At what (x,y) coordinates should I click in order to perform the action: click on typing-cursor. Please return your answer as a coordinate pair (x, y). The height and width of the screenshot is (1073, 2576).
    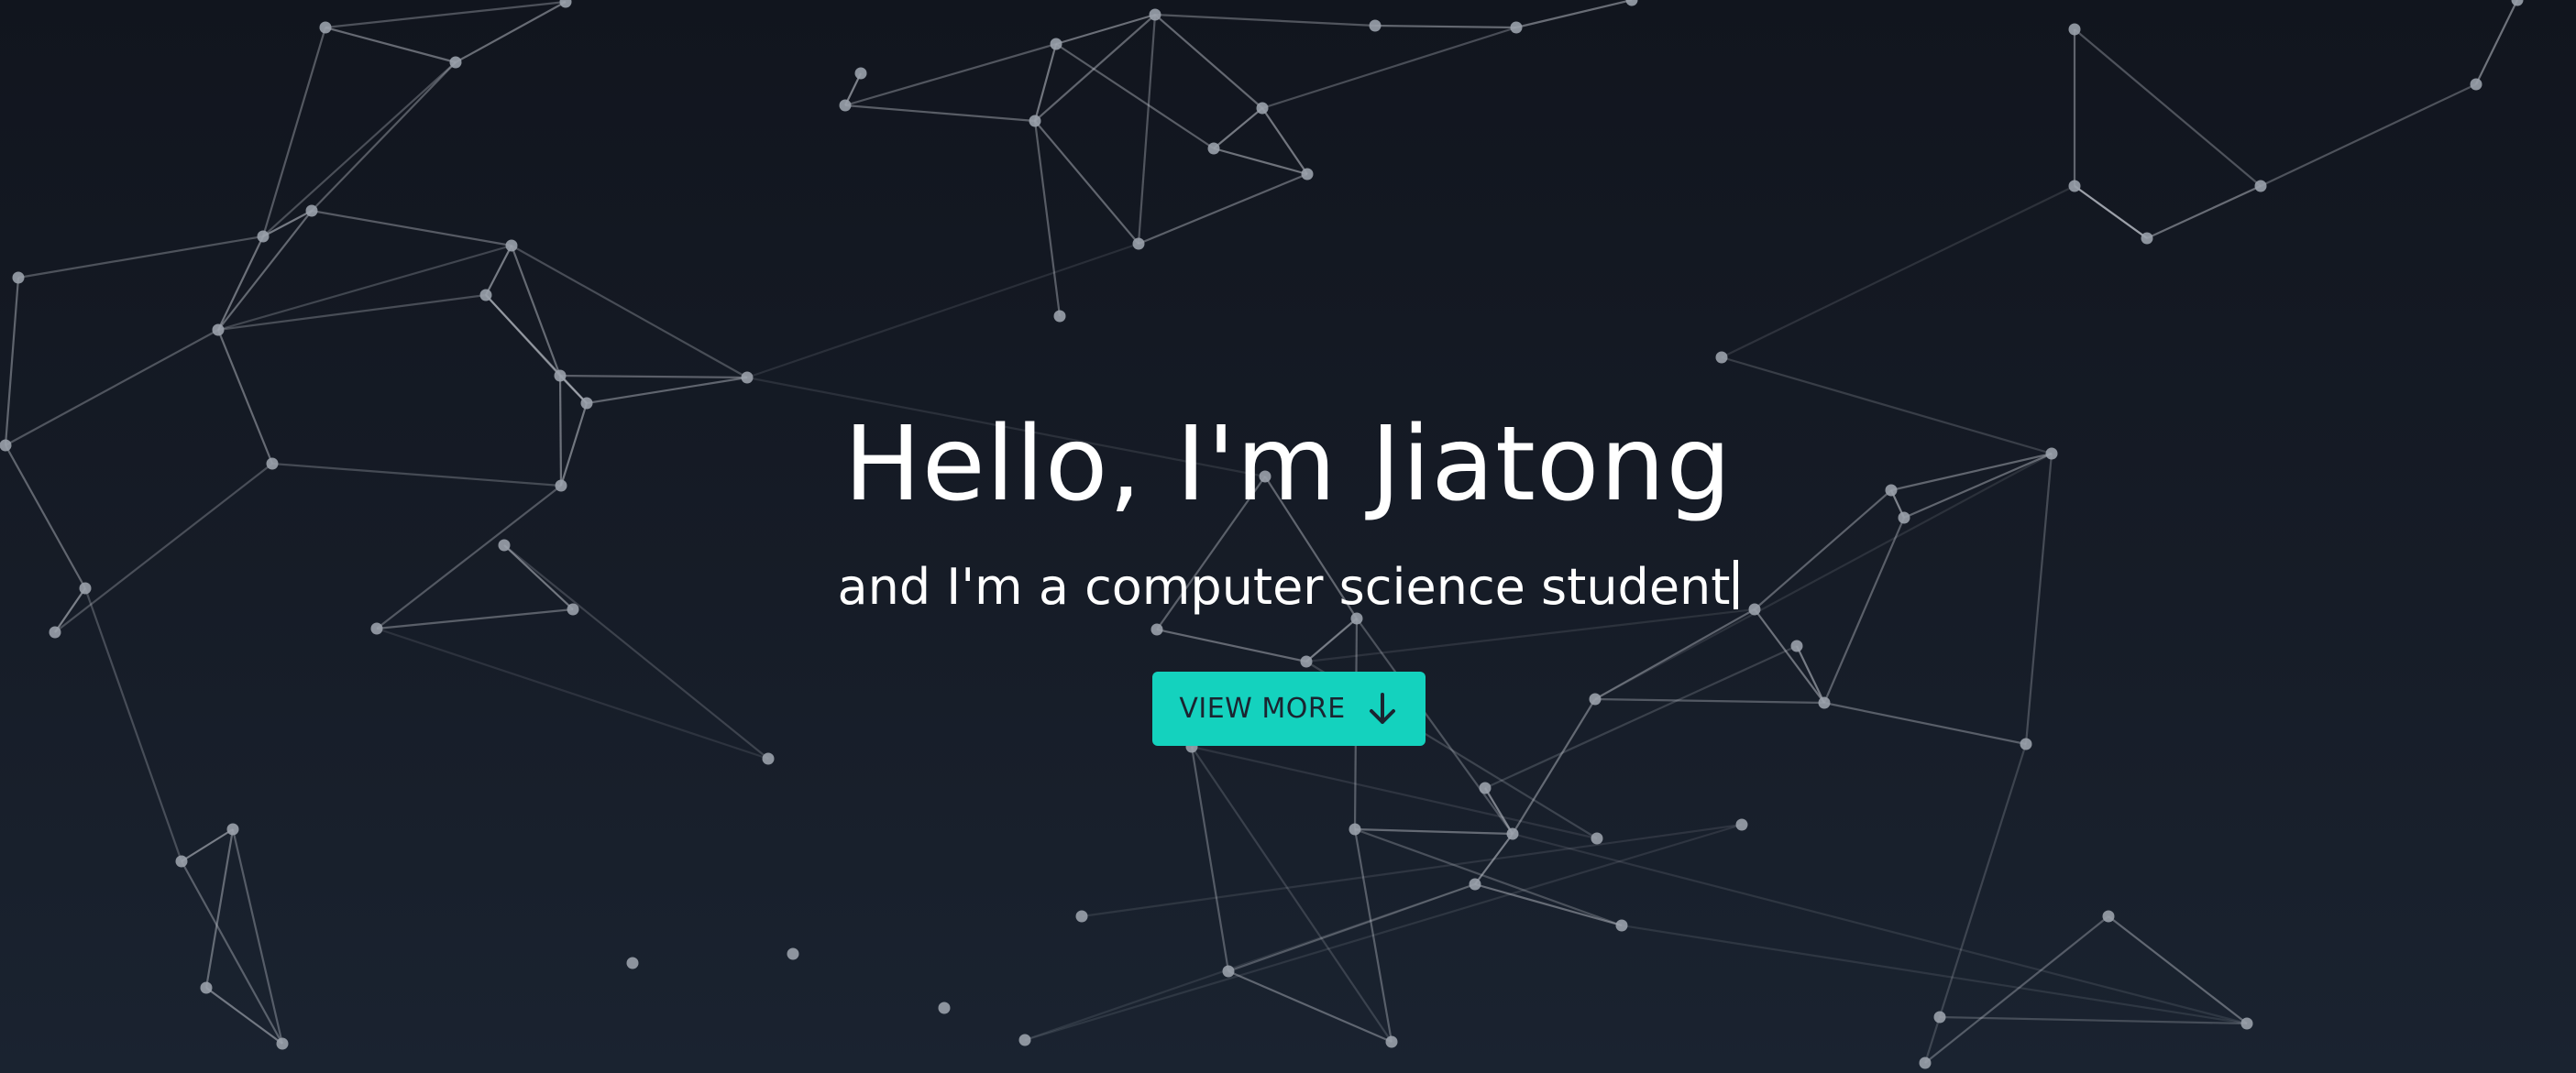
    Looking at the image, I should click on (1736, 584).